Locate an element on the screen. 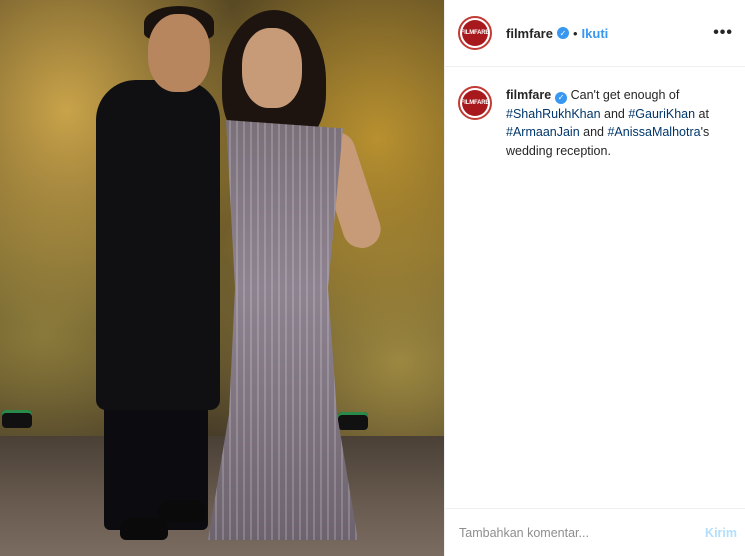  hashtag-link: #GauriKhan is located at coordinates (661, 114).